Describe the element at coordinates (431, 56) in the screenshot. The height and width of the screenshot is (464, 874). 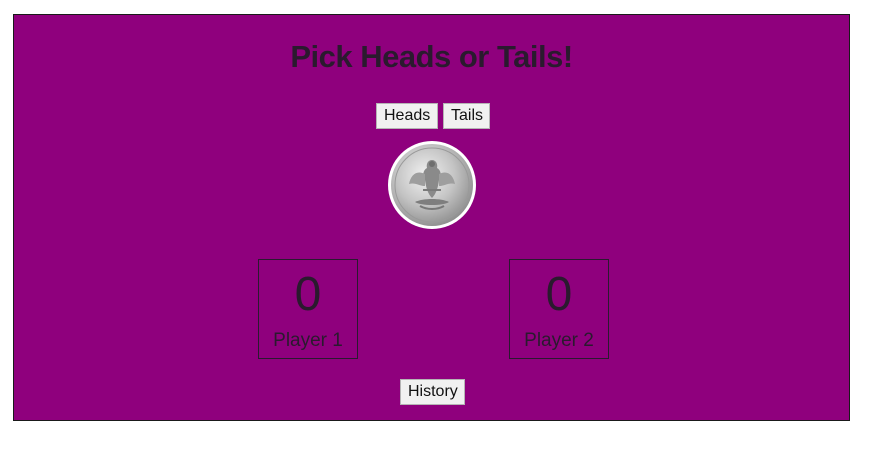
I see `page-title: Pick Heads or Tails!` at that location.